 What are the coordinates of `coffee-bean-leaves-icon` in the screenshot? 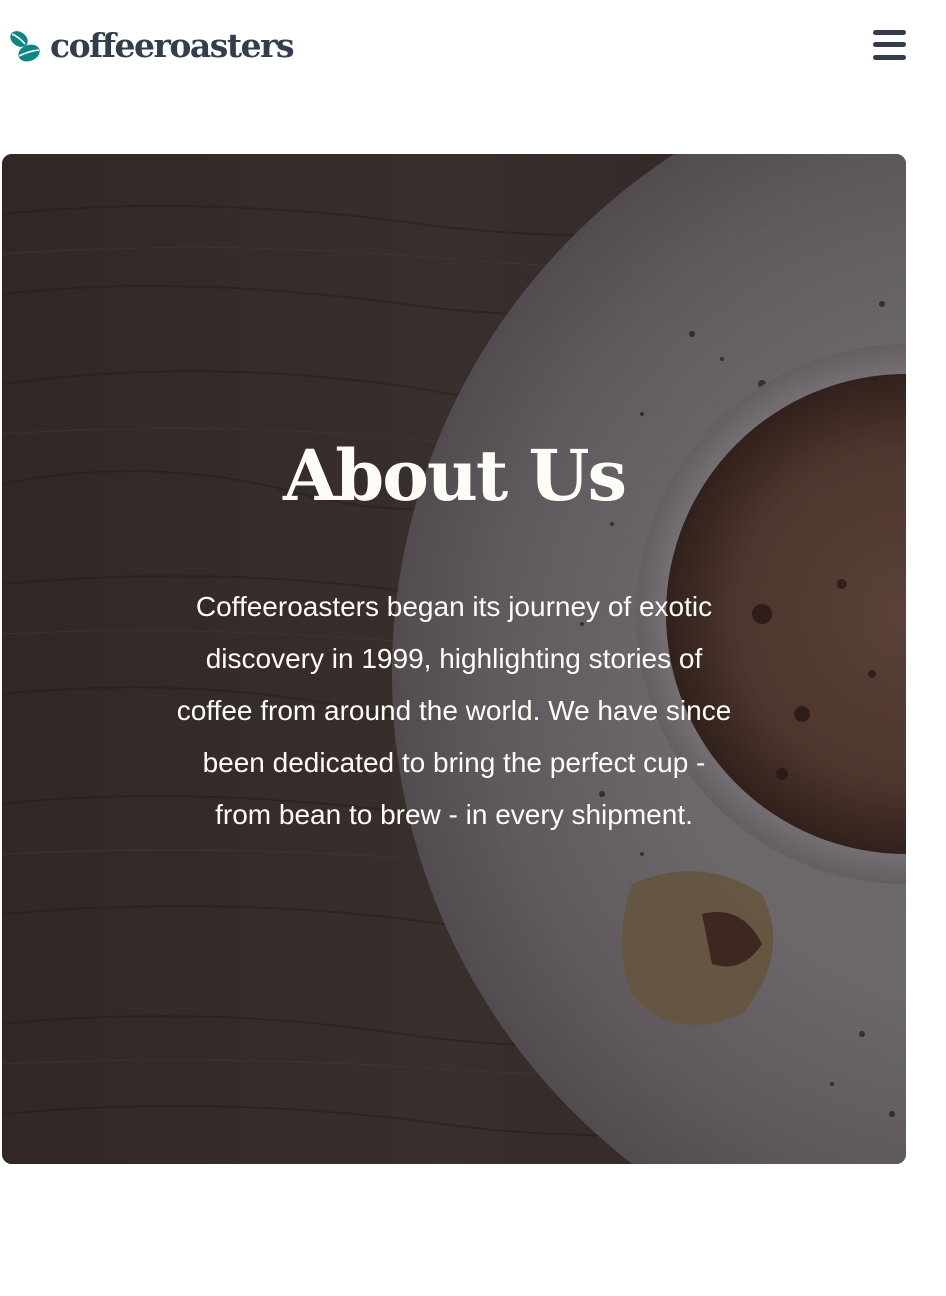 It's located at (25, 46).